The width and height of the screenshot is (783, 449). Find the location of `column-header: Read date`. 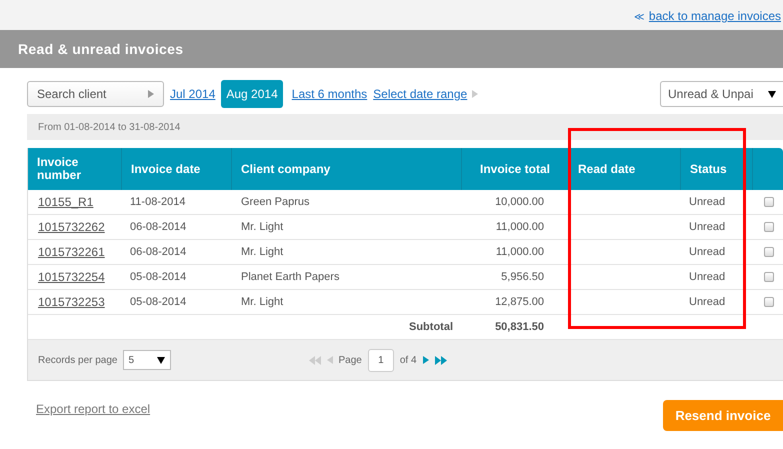

column-header: Read date is located at coordinates (625, 169).